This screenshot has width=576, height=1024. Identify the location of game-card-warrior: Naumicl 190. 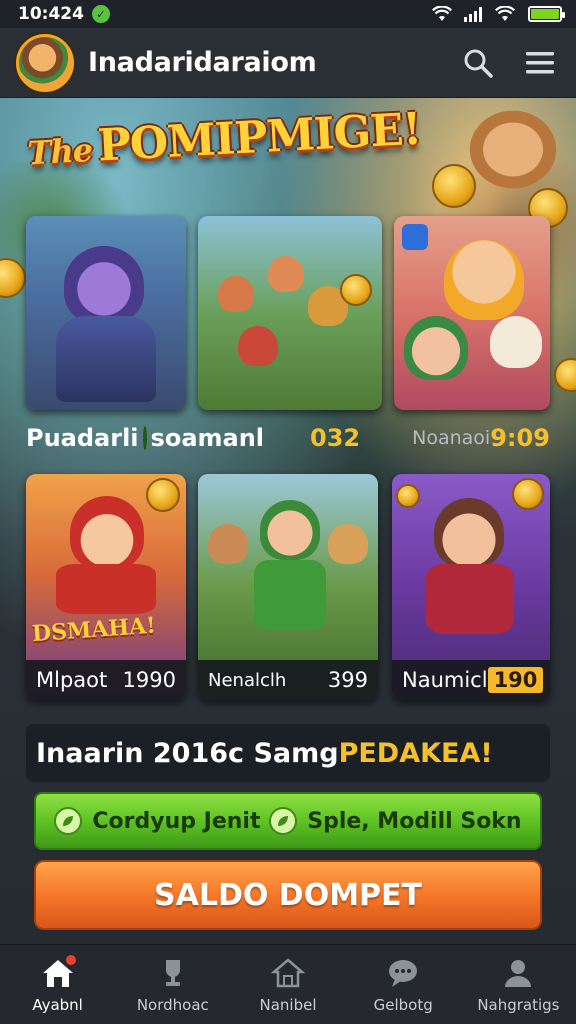
(471, 587).